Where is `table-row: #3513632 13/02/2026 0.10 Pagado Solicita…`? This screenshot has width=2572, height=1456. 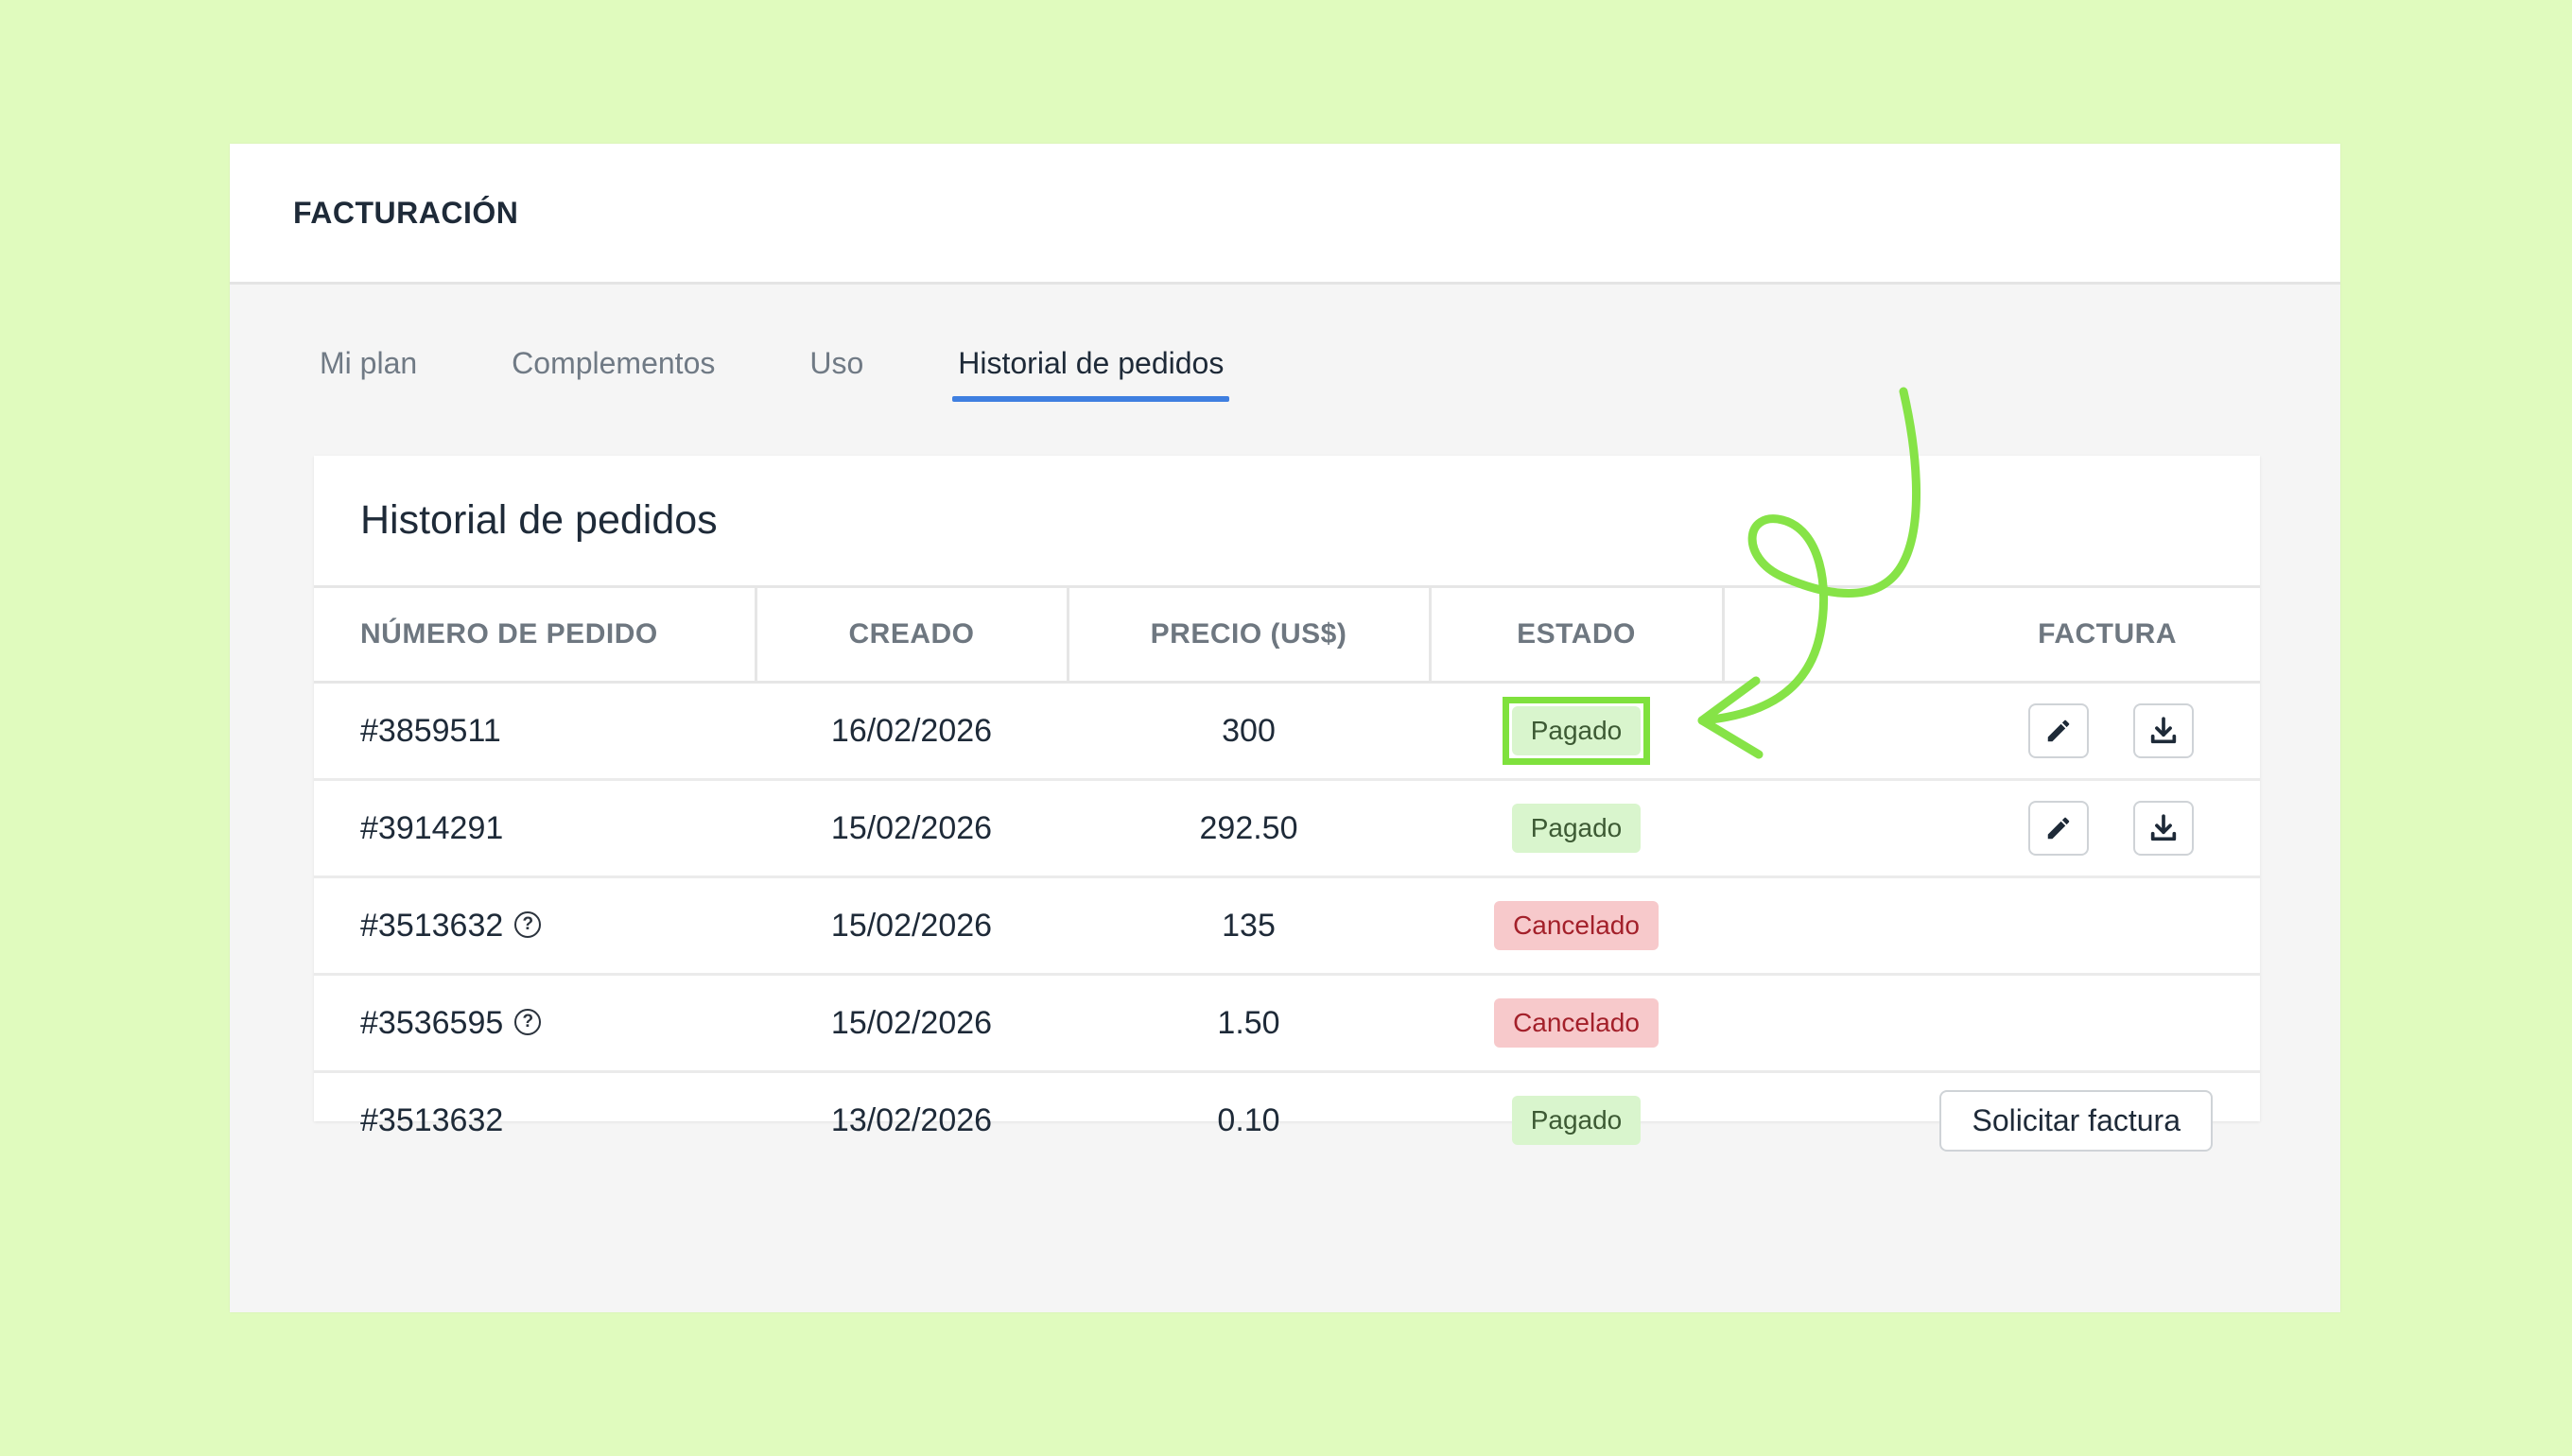
table-row: #3513632 13/02/2026 0.10 Pagado Solicita… is located at coordinates (1287, 1120).